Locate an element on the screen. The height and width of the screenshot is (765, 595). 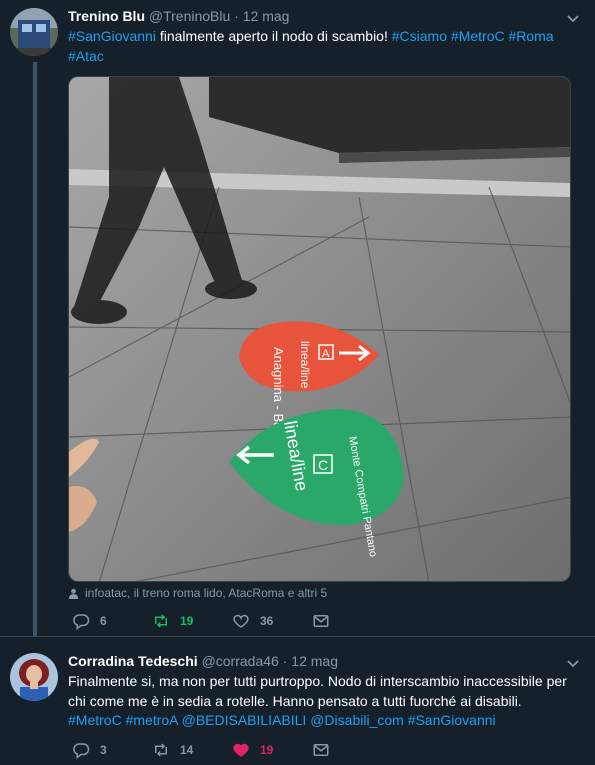
like-button: 19 is located at coordinates (272, 750).